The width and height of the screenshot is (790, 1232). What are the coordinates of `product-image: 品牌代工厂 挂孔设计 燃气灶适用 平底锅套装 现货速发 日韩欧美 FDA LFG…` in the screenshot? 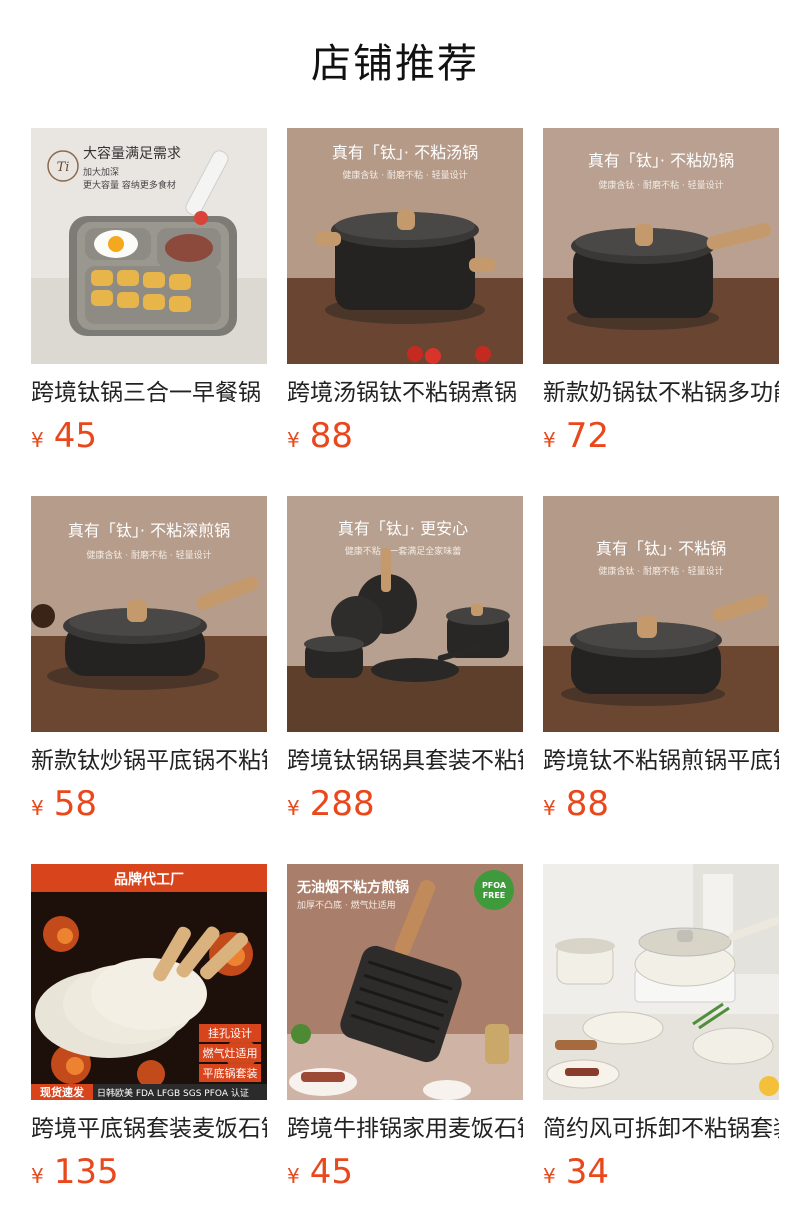 It's located at (149, 982).